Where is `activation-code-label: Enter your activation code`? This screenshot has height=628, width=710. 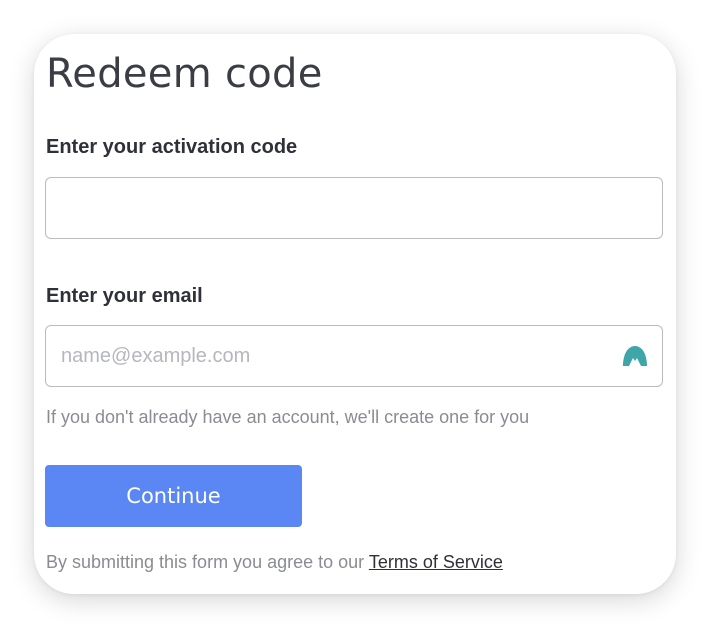
activation-code-label: Enter your activation code is located at coordinates (172, 147).